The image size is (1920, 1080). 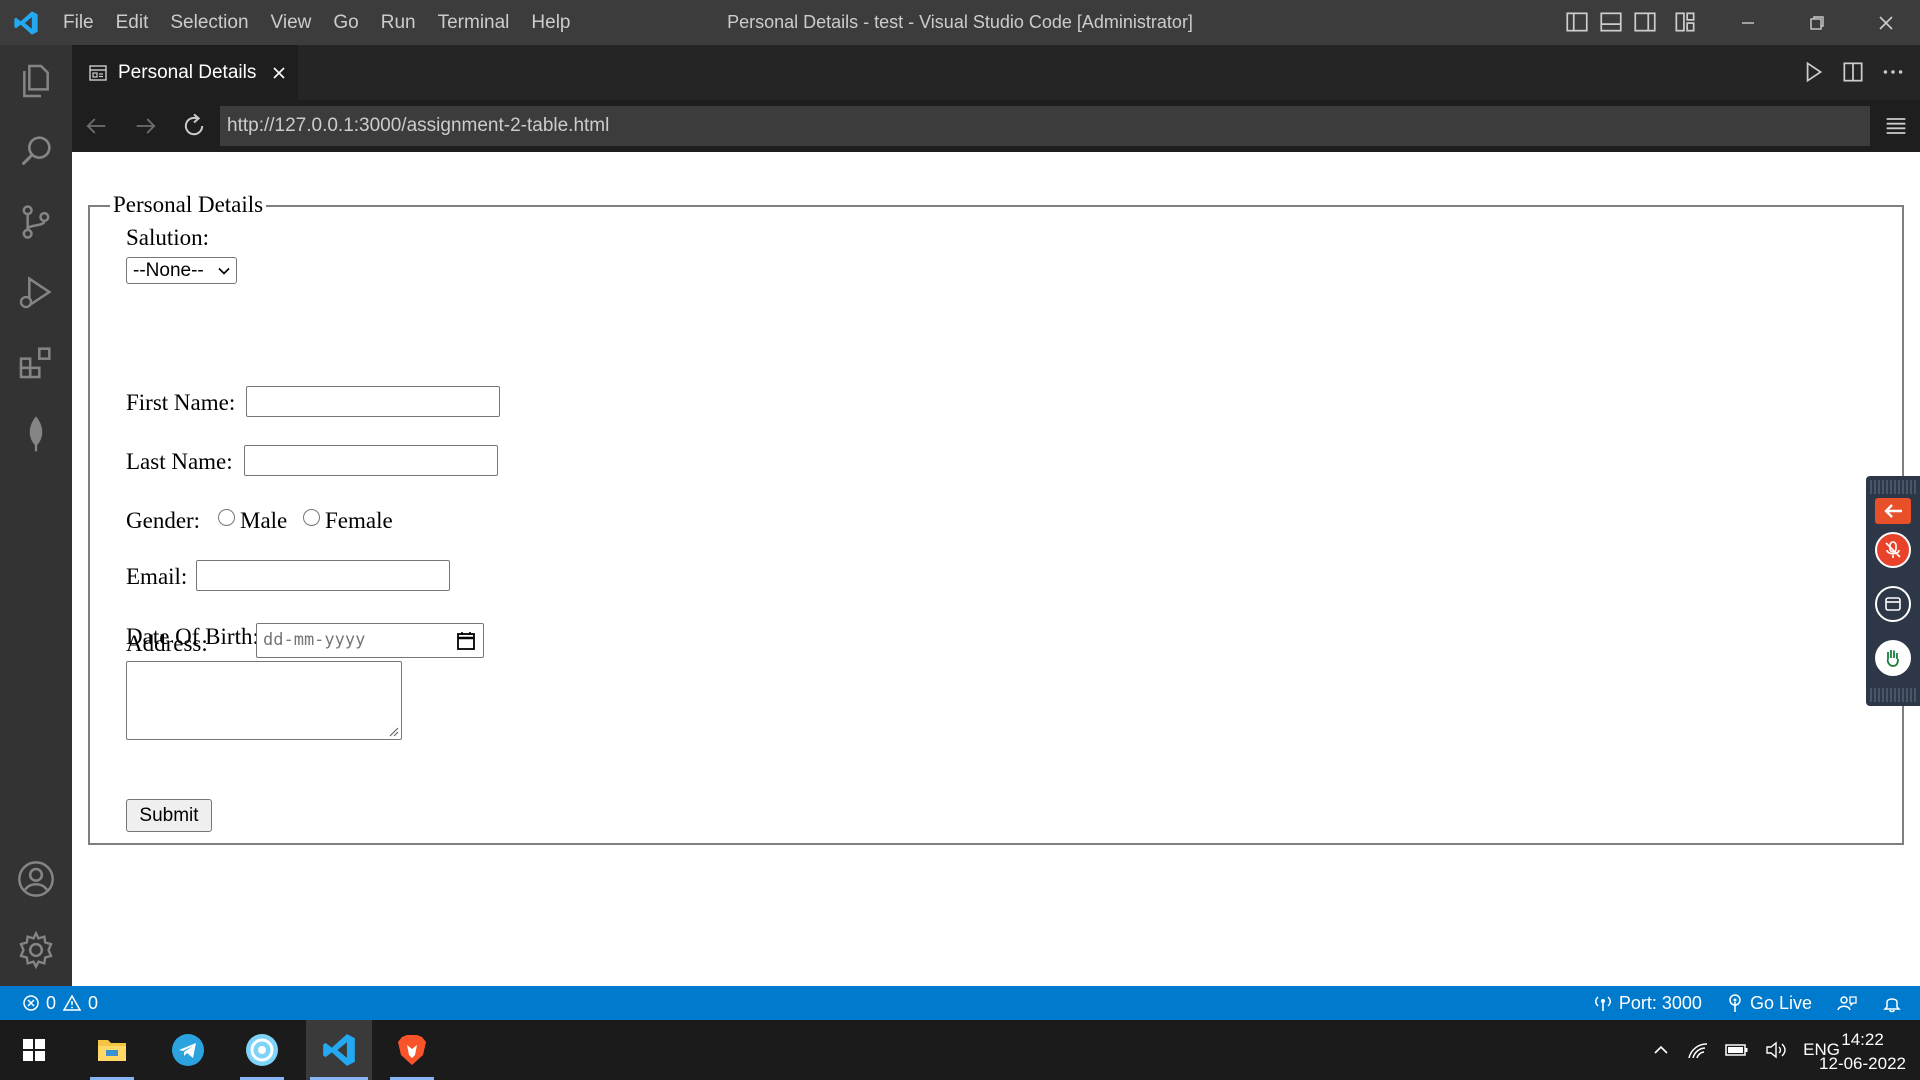 What do you see at coordinates (1862, 1063) in the screenshot?
I see `clock-date: 12-06-2022` at bounding box center [1862, 1063].